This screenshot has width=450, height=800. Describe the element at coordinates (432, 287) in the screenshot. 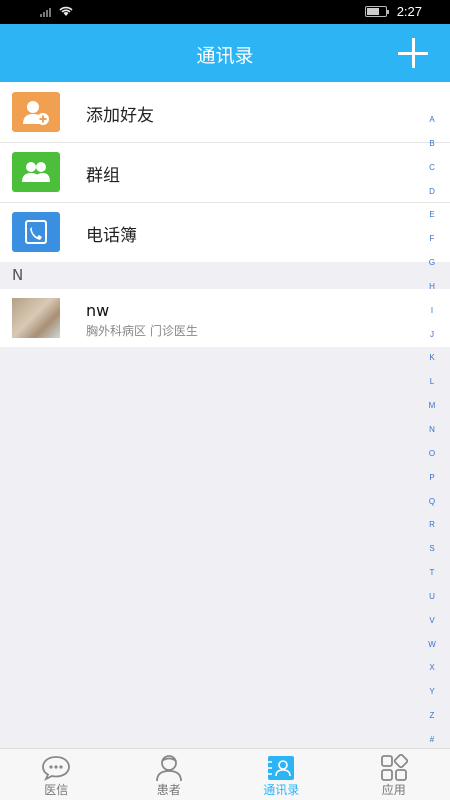

I see `index-letter: H` at that location.